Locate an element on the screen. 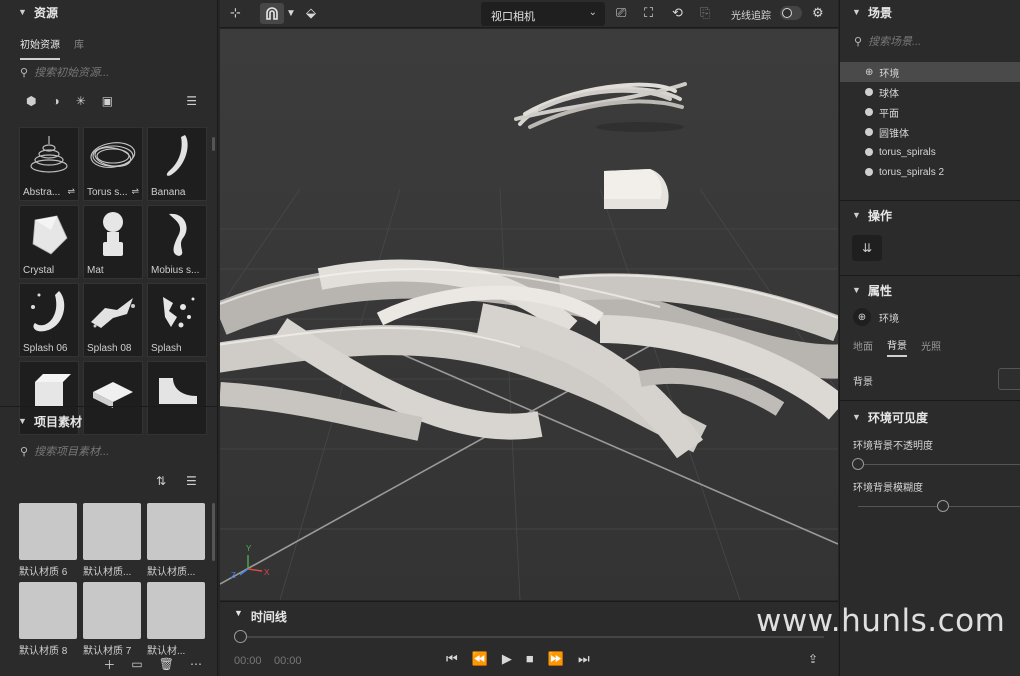 Image resolution: width=1020 pixels, height=676 pixels. drop-icon: ⇊ is located at coordinates (867, 248).